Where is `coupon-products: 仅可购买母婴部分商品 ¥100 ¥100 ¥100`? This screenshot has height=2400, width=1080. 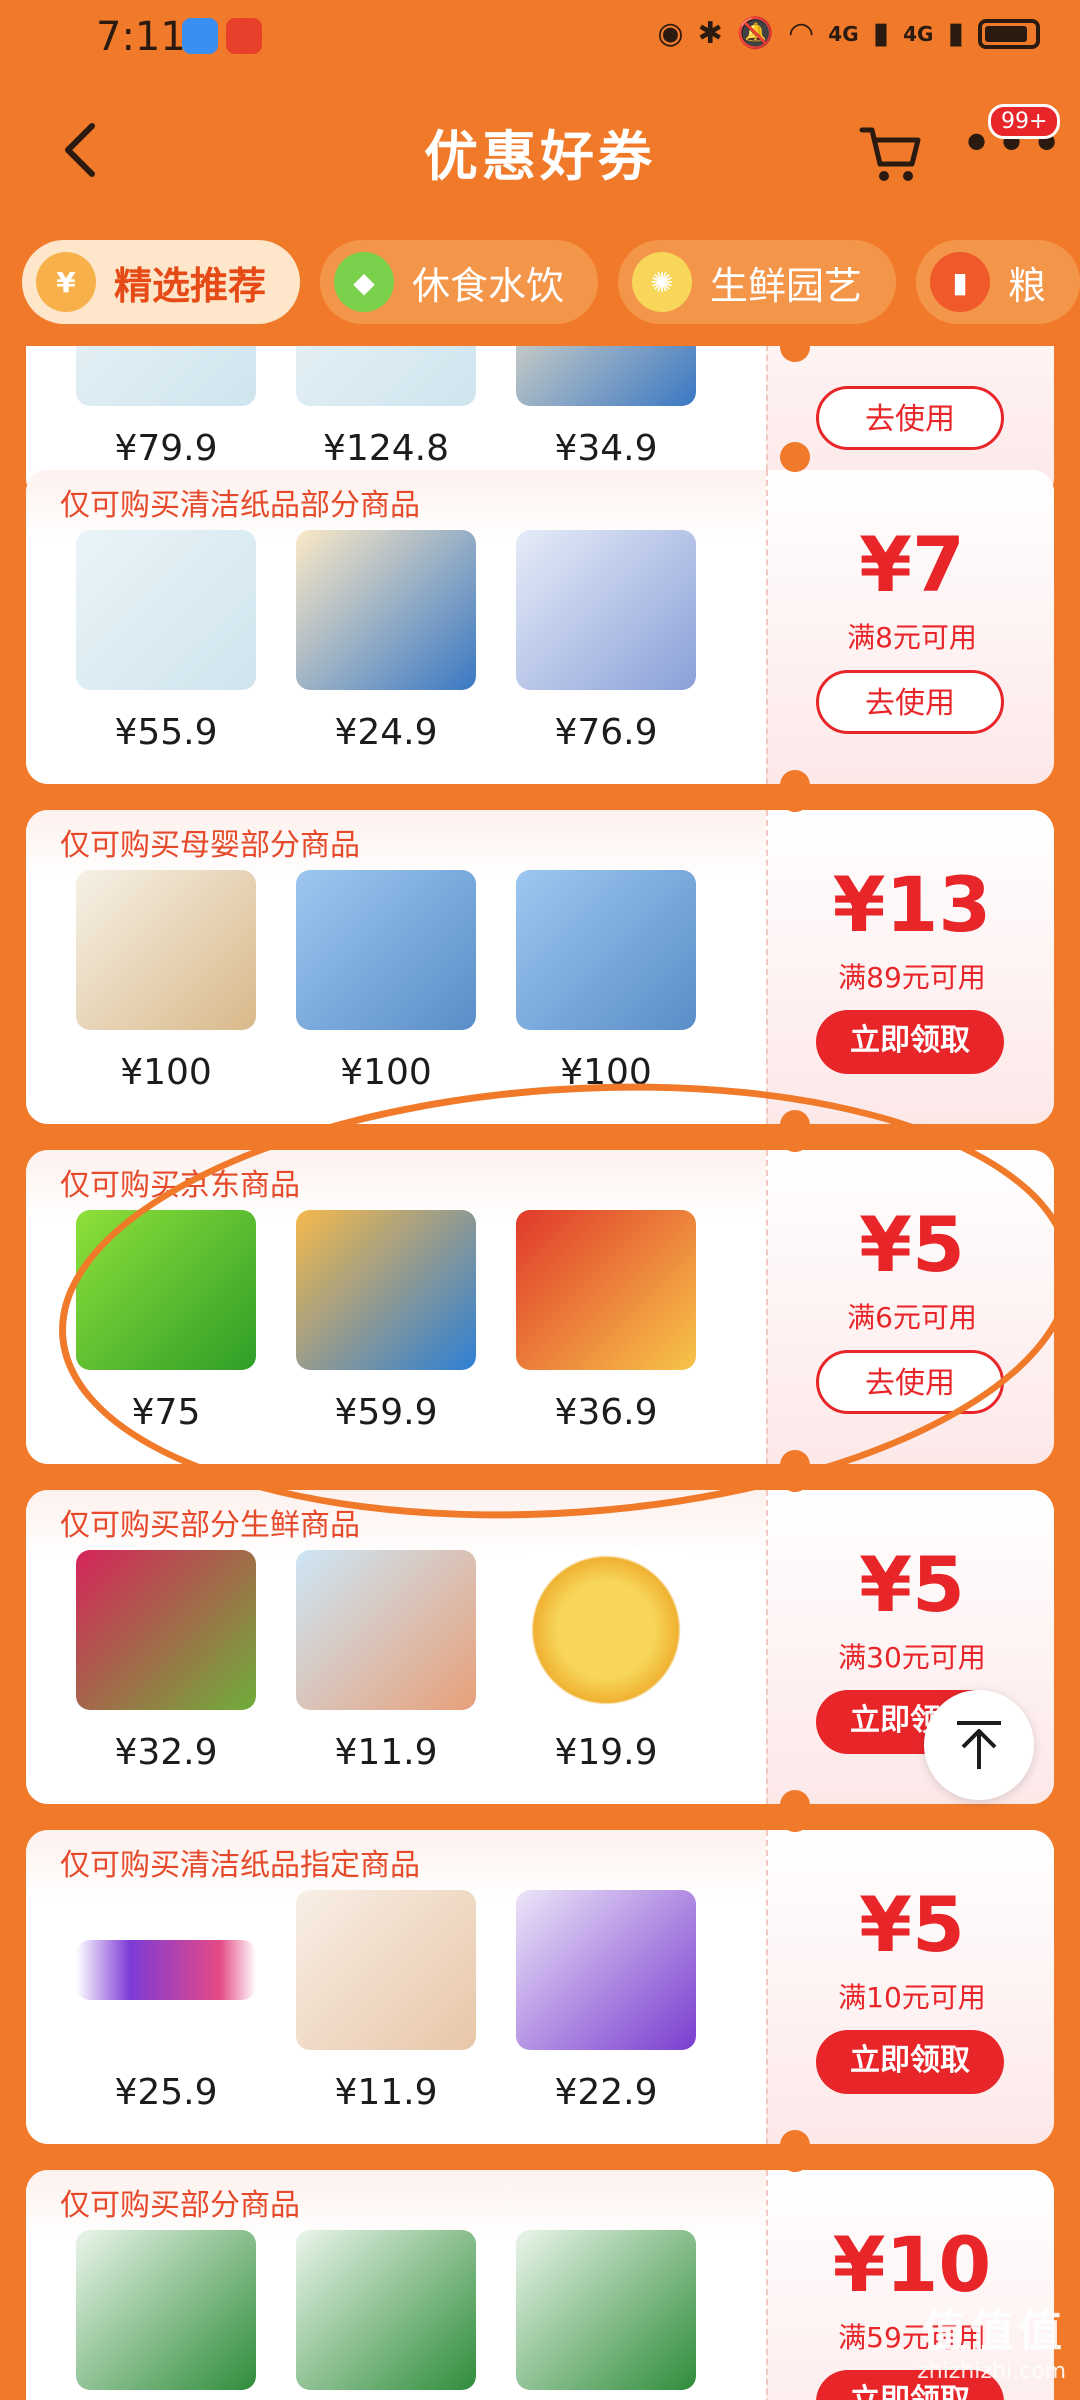
coupon-products: 仅可购买母婴部分商品 ¥100 ¥100 ¥100 is located at coordinates (396, 967).